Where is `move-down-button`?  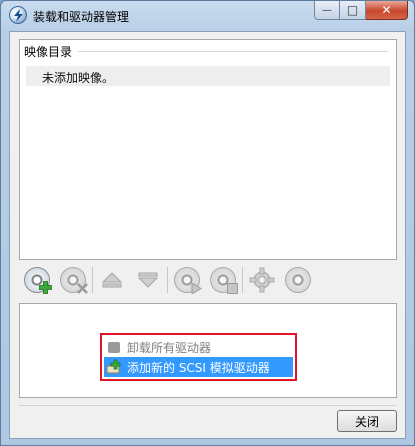
move-down-button is located at coordinates (148, 280).